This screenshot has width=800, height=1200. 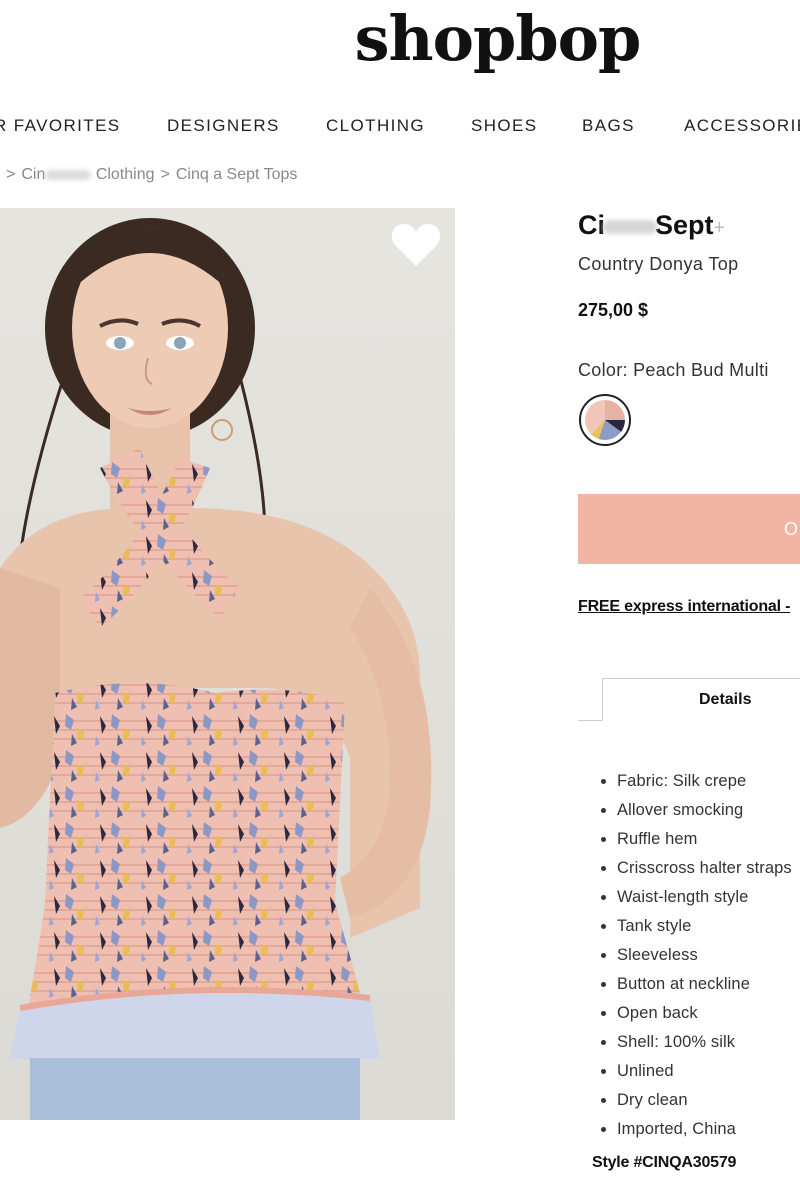 What do you see at coordinates (416, 245) in the screenshot?
I see `heart-icon` at bounding box center [416, 245].